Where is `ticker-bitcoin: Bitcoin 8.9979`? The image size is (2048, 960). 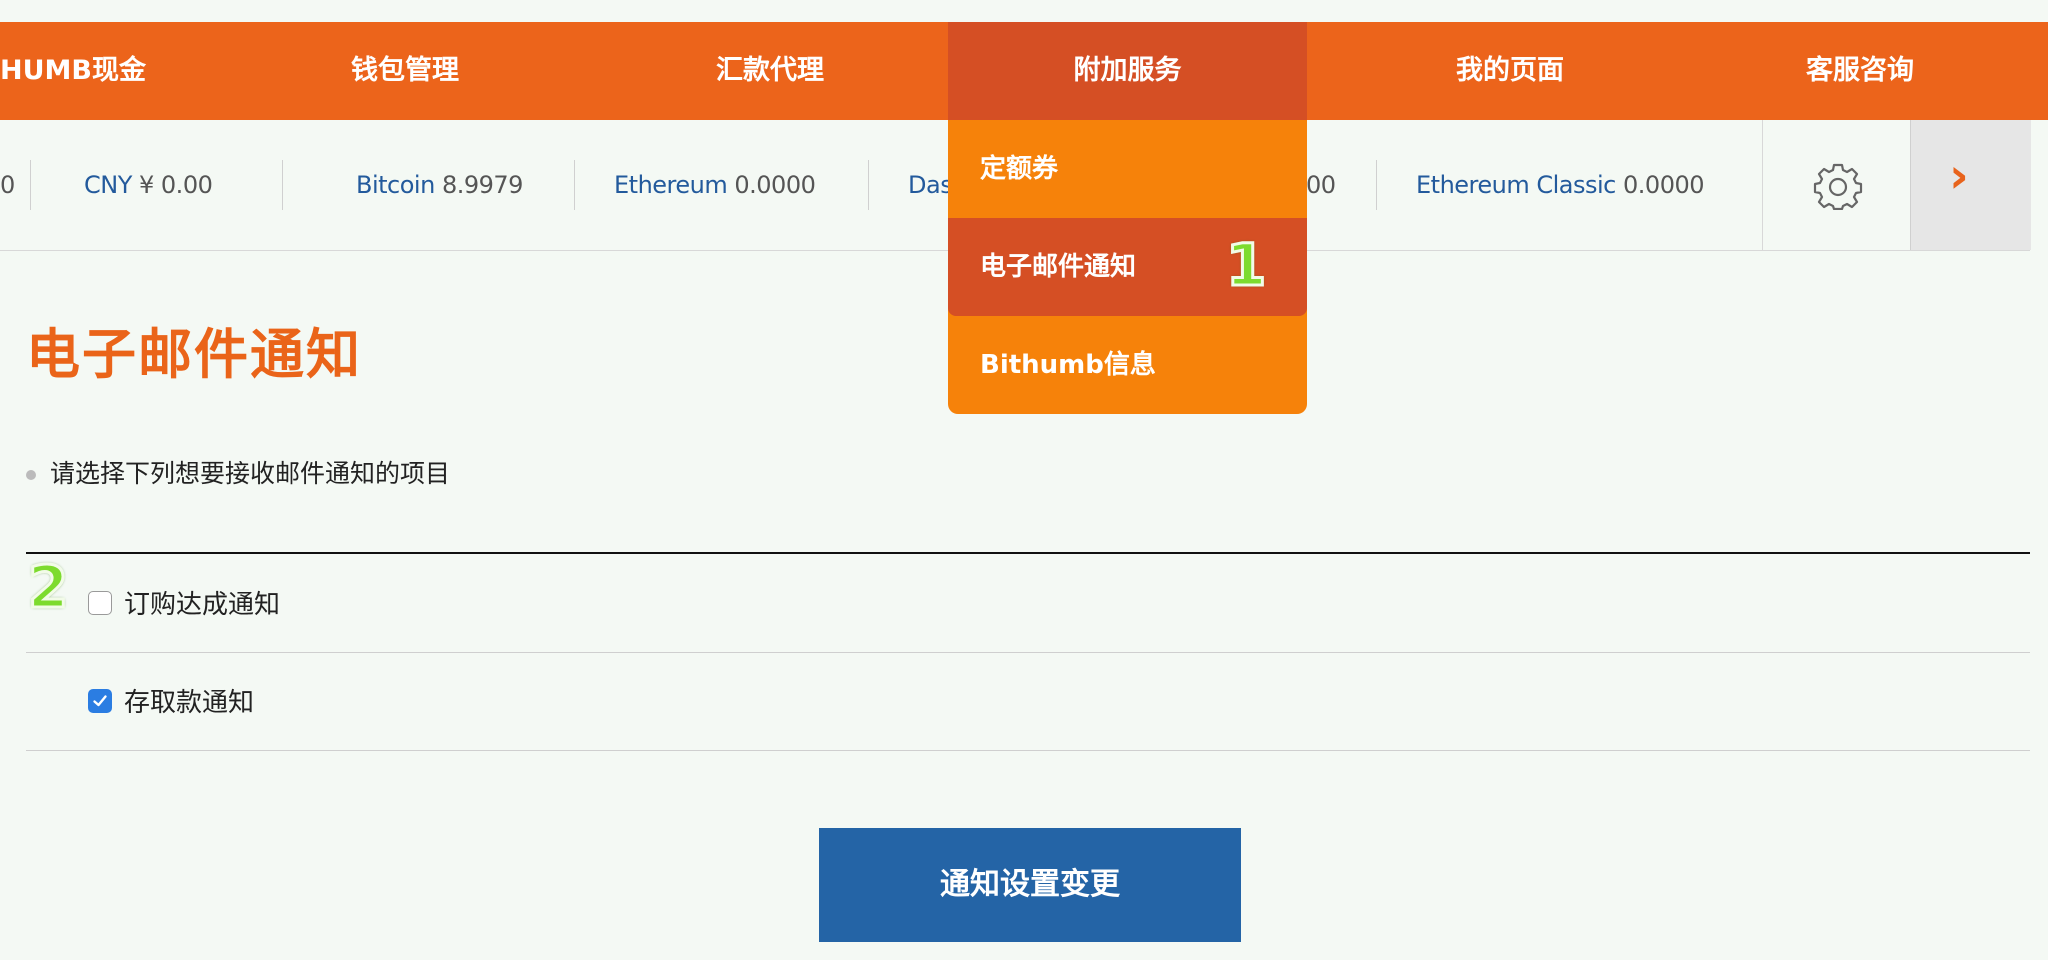
ticker-bitcoin: Bitcoin 8.9979 is located at coordinates (439, 185).